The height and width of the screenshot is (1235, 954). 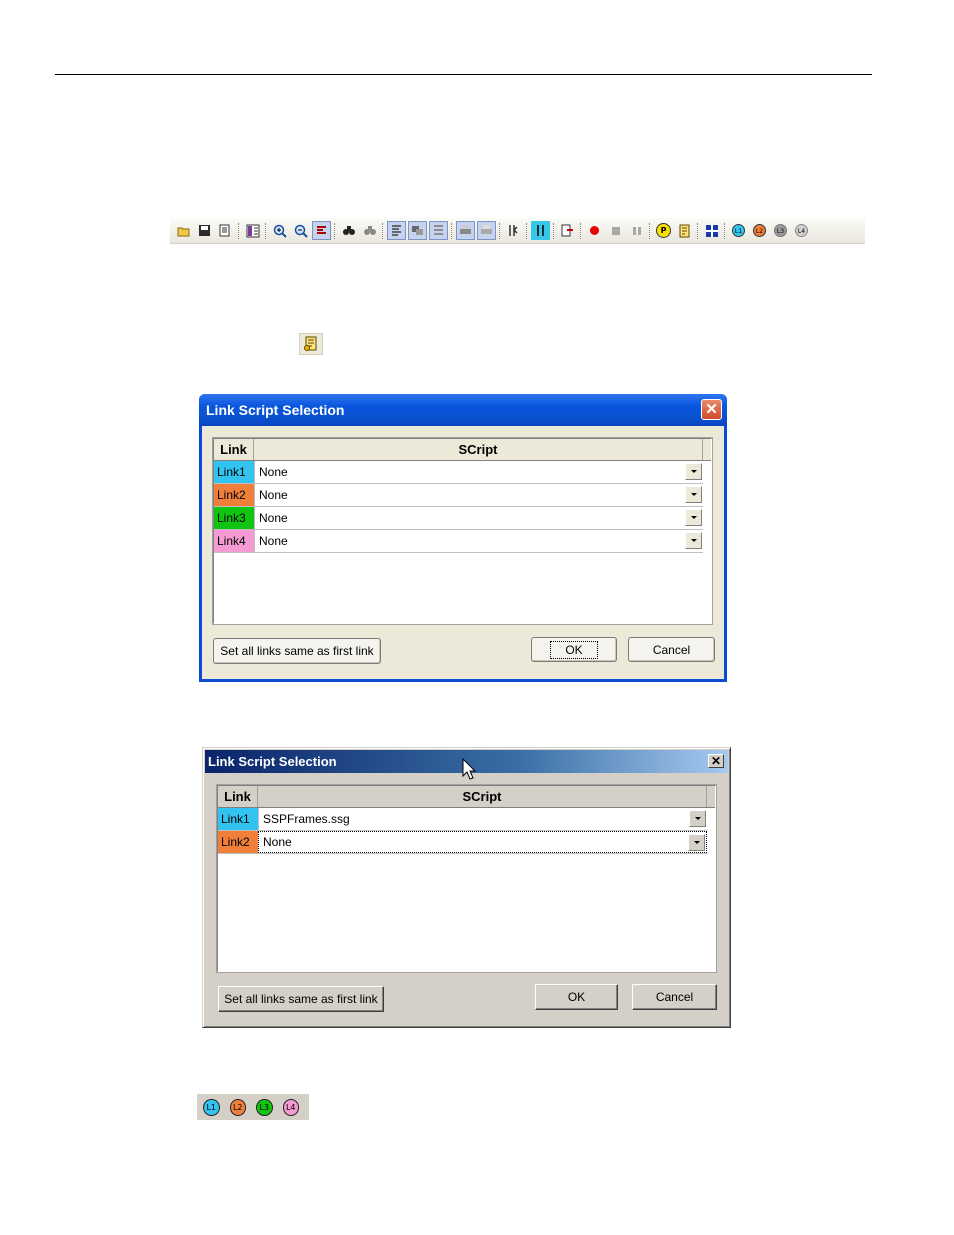 What do you see at coordinates (465, 230) in the screenshot?
I see `print-icon` at bounding box center [465, 230].